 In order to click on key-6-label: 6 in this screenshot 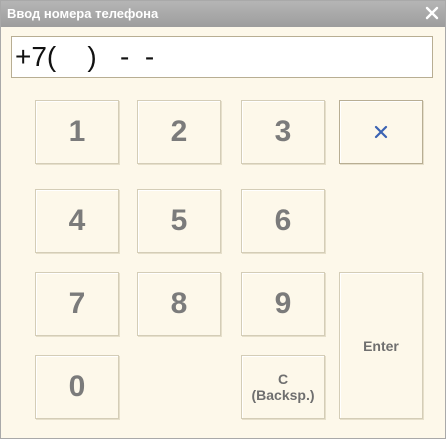, I will do `click(283, 220)`.